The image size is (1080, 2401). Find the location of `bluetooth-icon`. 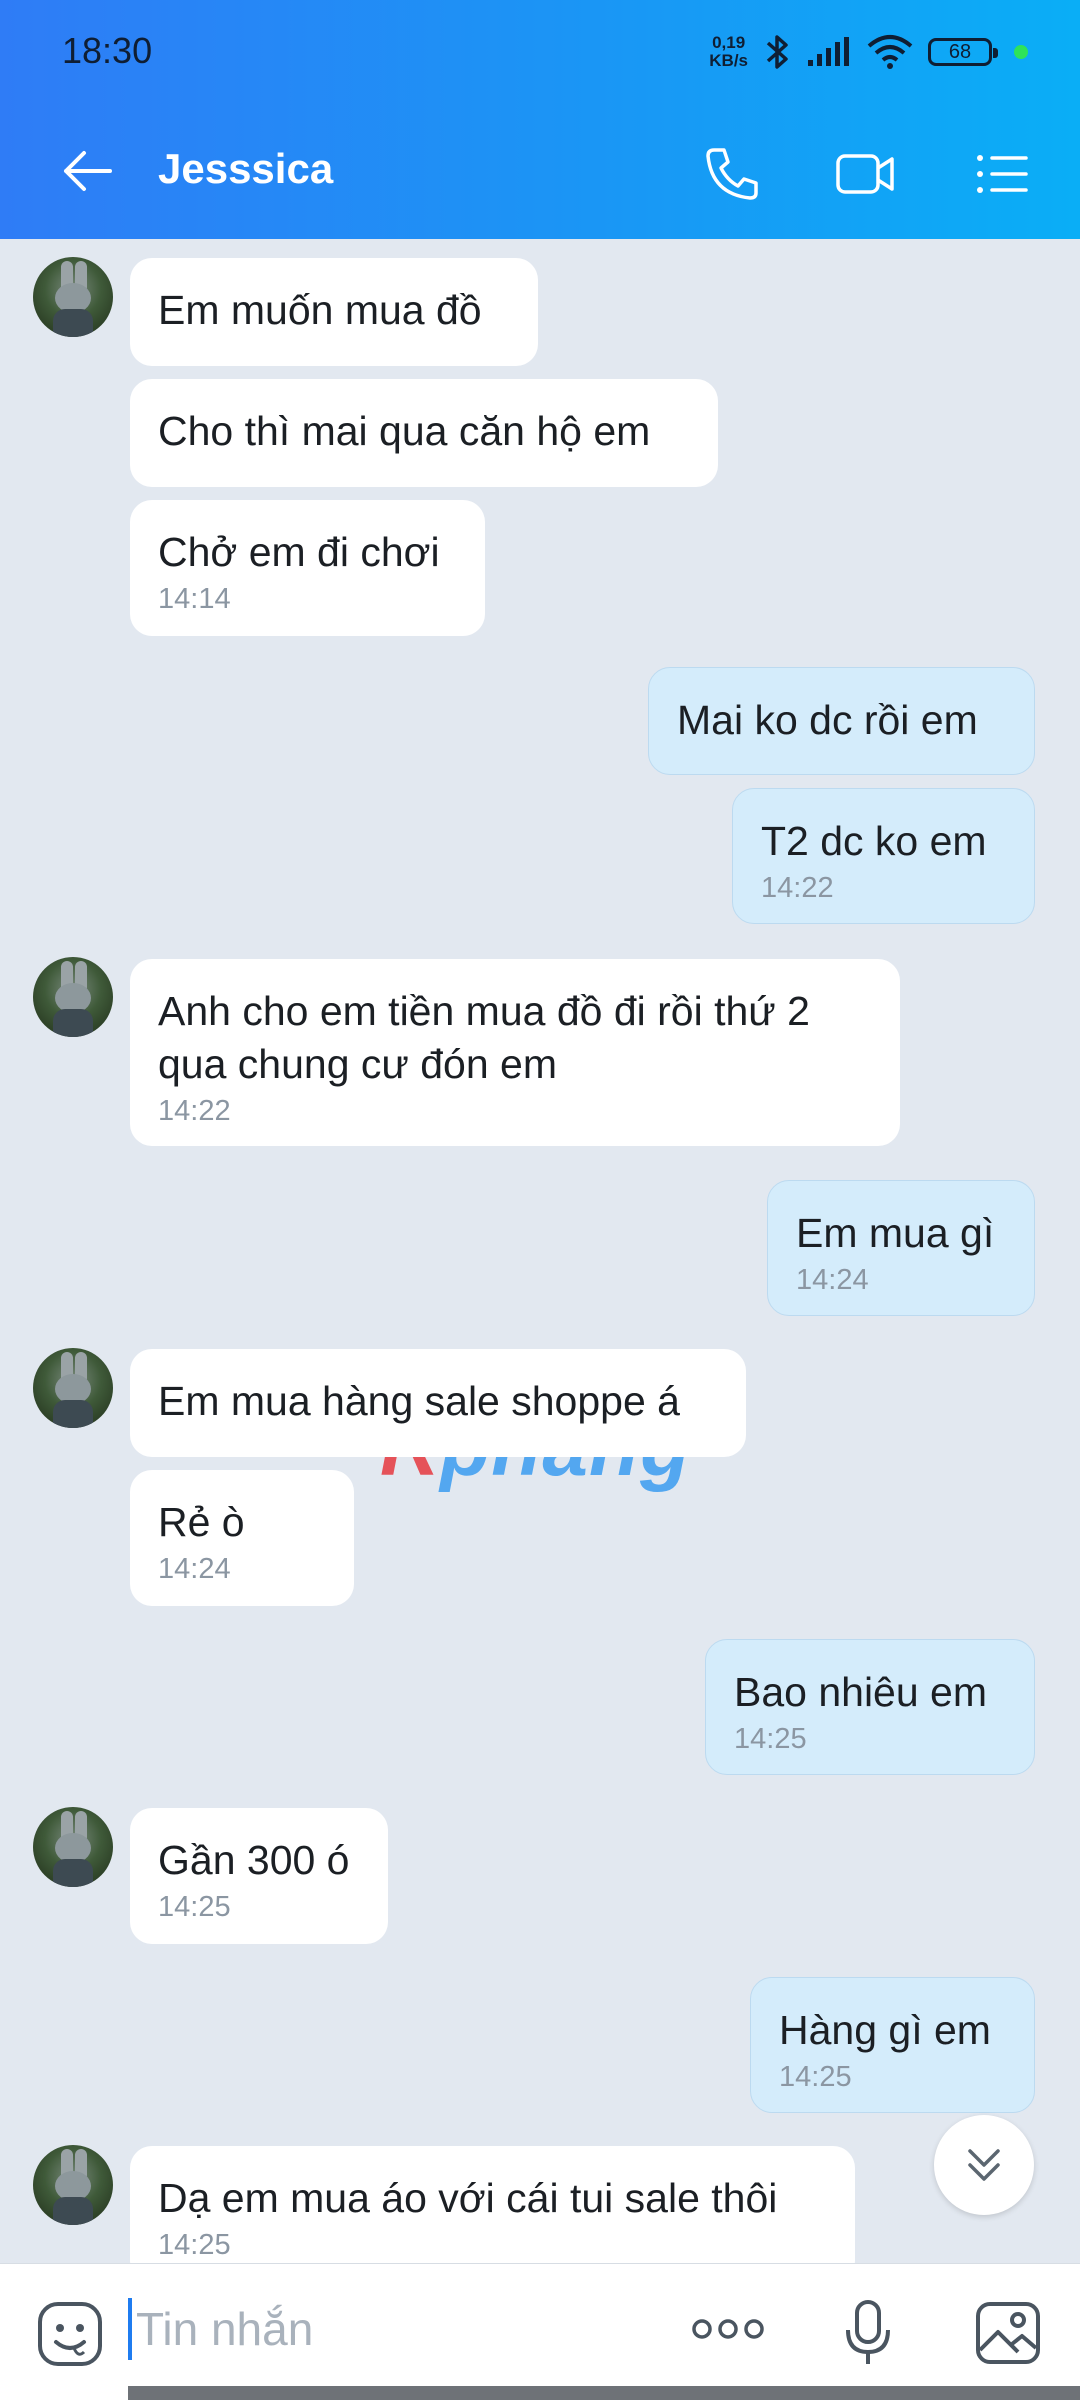

bluetooth-icon is located at coordinates (777, 52).